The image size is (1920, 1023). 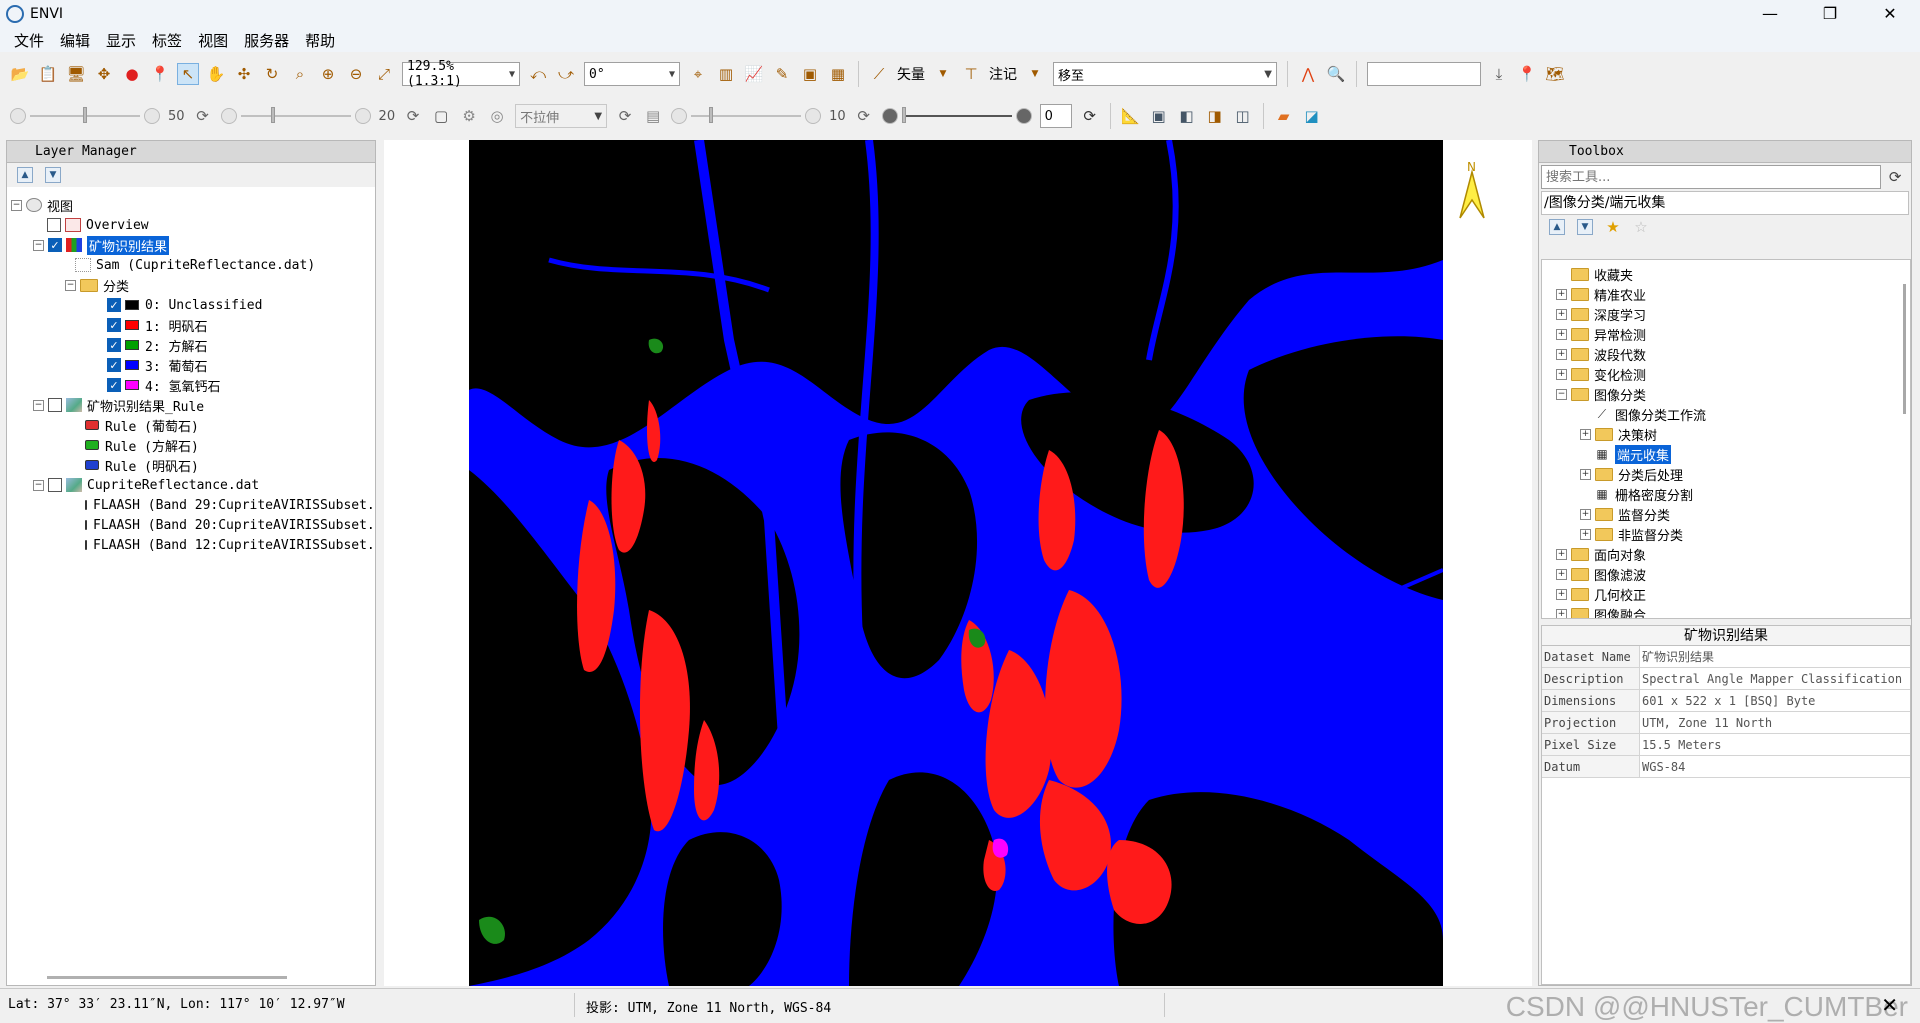 What do you see at coordinates (1131, 116) in the screenshot?
I see `ruler-icon: 📐` at bounding box center [1131, 116].